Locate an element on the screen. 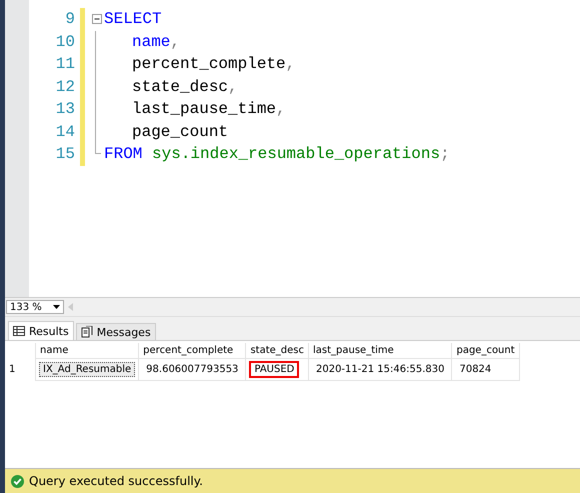  status-message: Query executed successfully. is located at coordinates (116, 481).